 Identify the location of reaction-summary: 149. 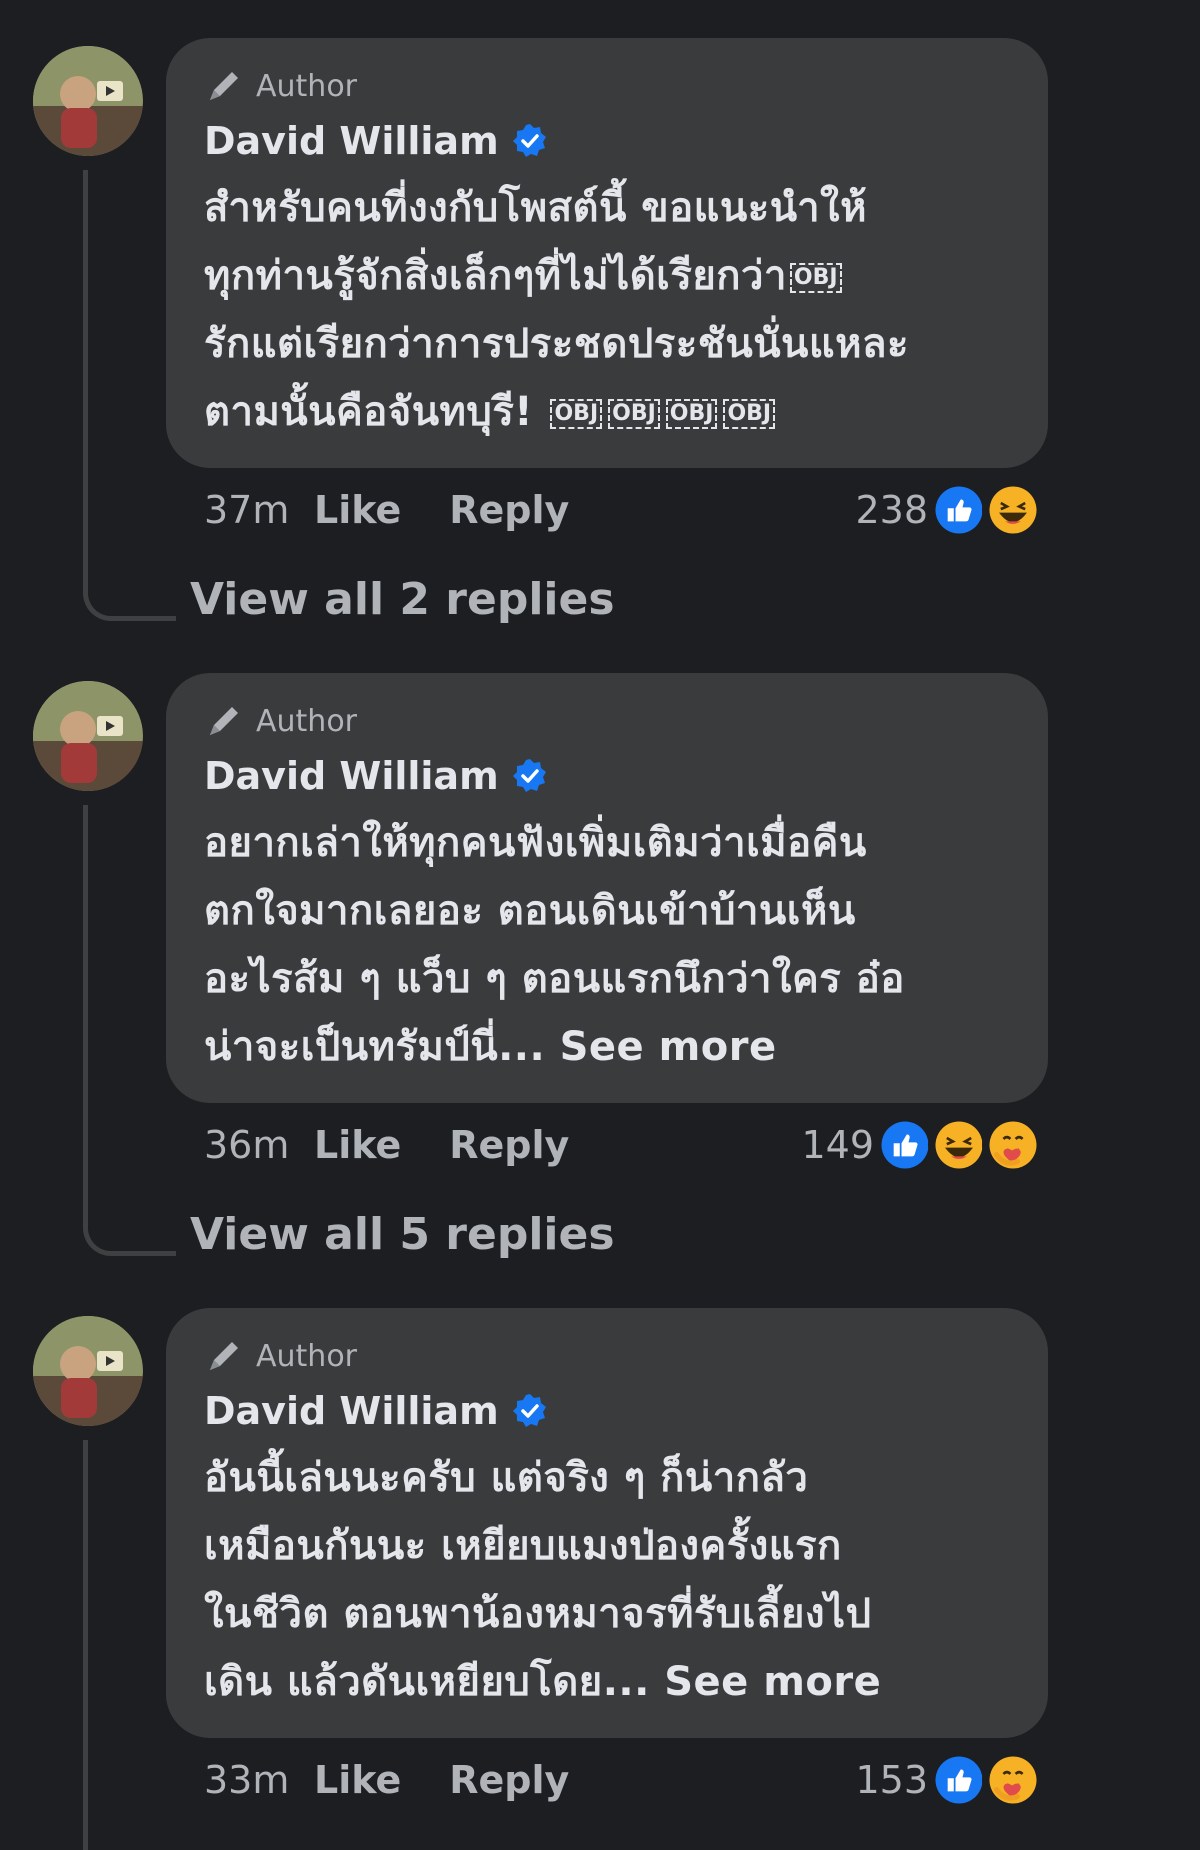
(922, 1145).